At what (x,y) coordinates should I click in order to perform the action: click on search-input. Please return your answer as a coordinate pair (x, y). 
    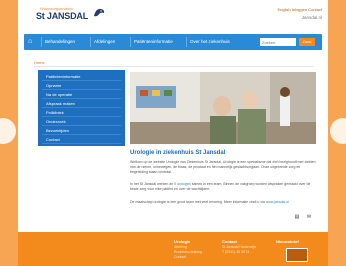
    Looking at the image, I should click on (278, 42).